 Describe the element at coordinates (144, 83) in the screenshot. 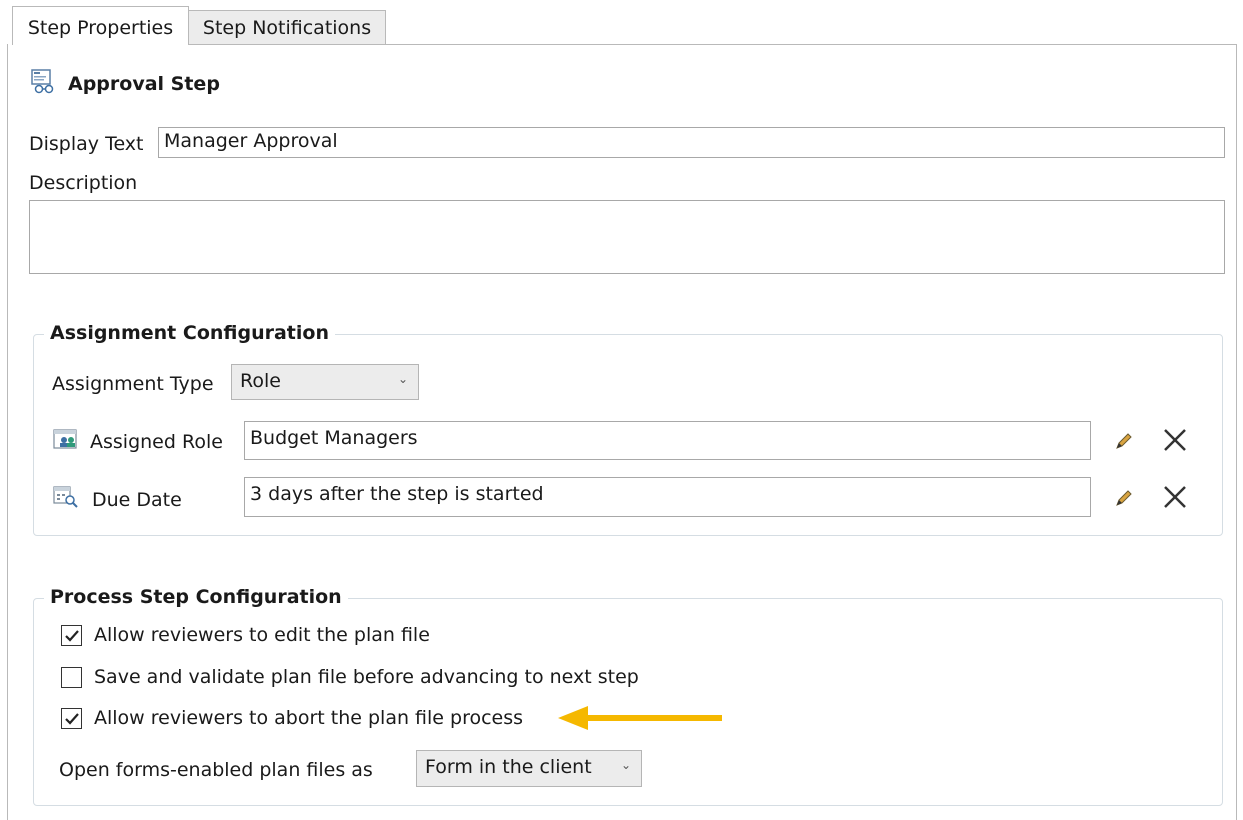

I see `step-title: Approval Step` at that location.